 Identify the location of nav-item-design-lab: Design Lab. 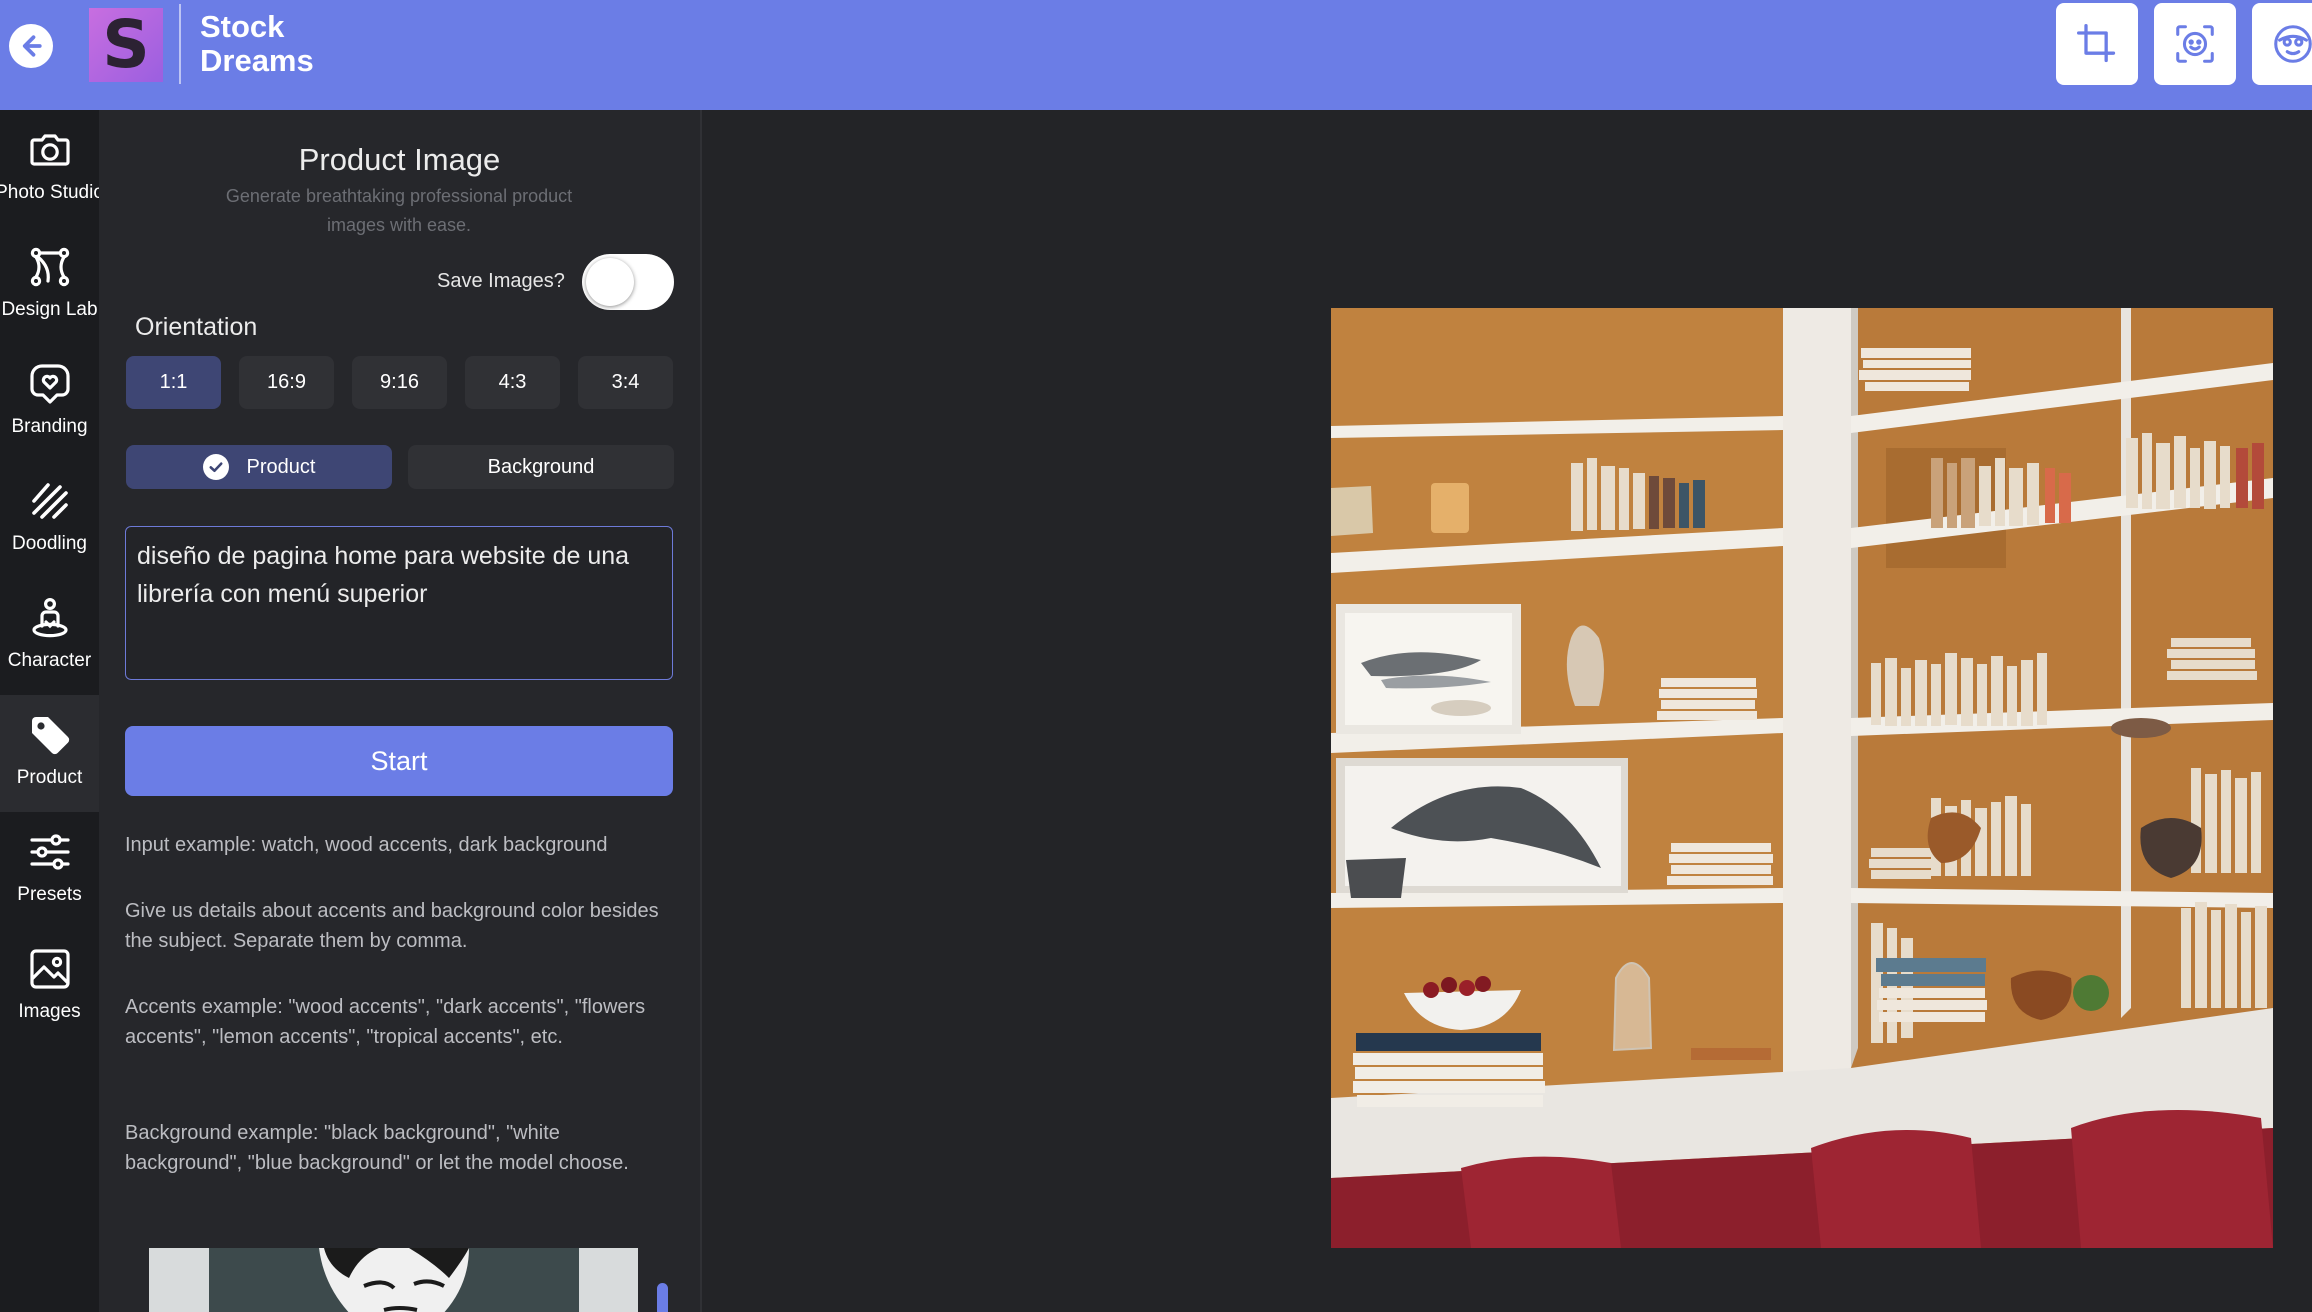
(49, 285).